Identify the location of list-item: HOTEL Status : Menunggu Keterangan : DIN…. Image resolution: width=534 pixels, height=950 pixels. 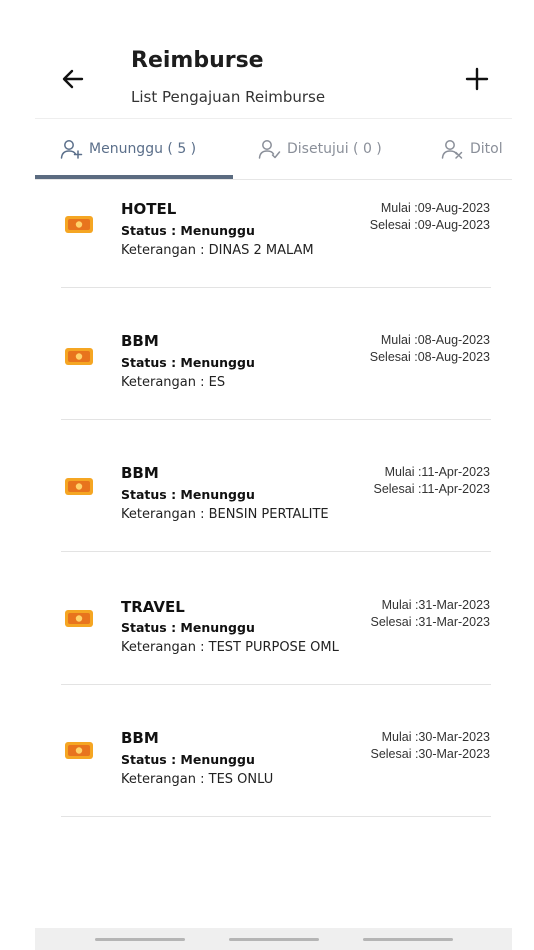
(267, 246).